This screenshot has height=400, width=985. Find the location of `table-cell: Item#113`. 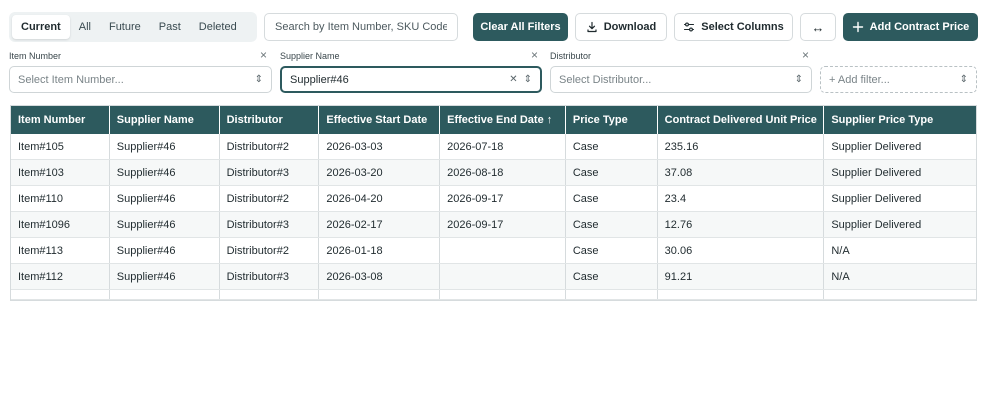

table-cell: Item#113 is located at coordinates (60, 250).